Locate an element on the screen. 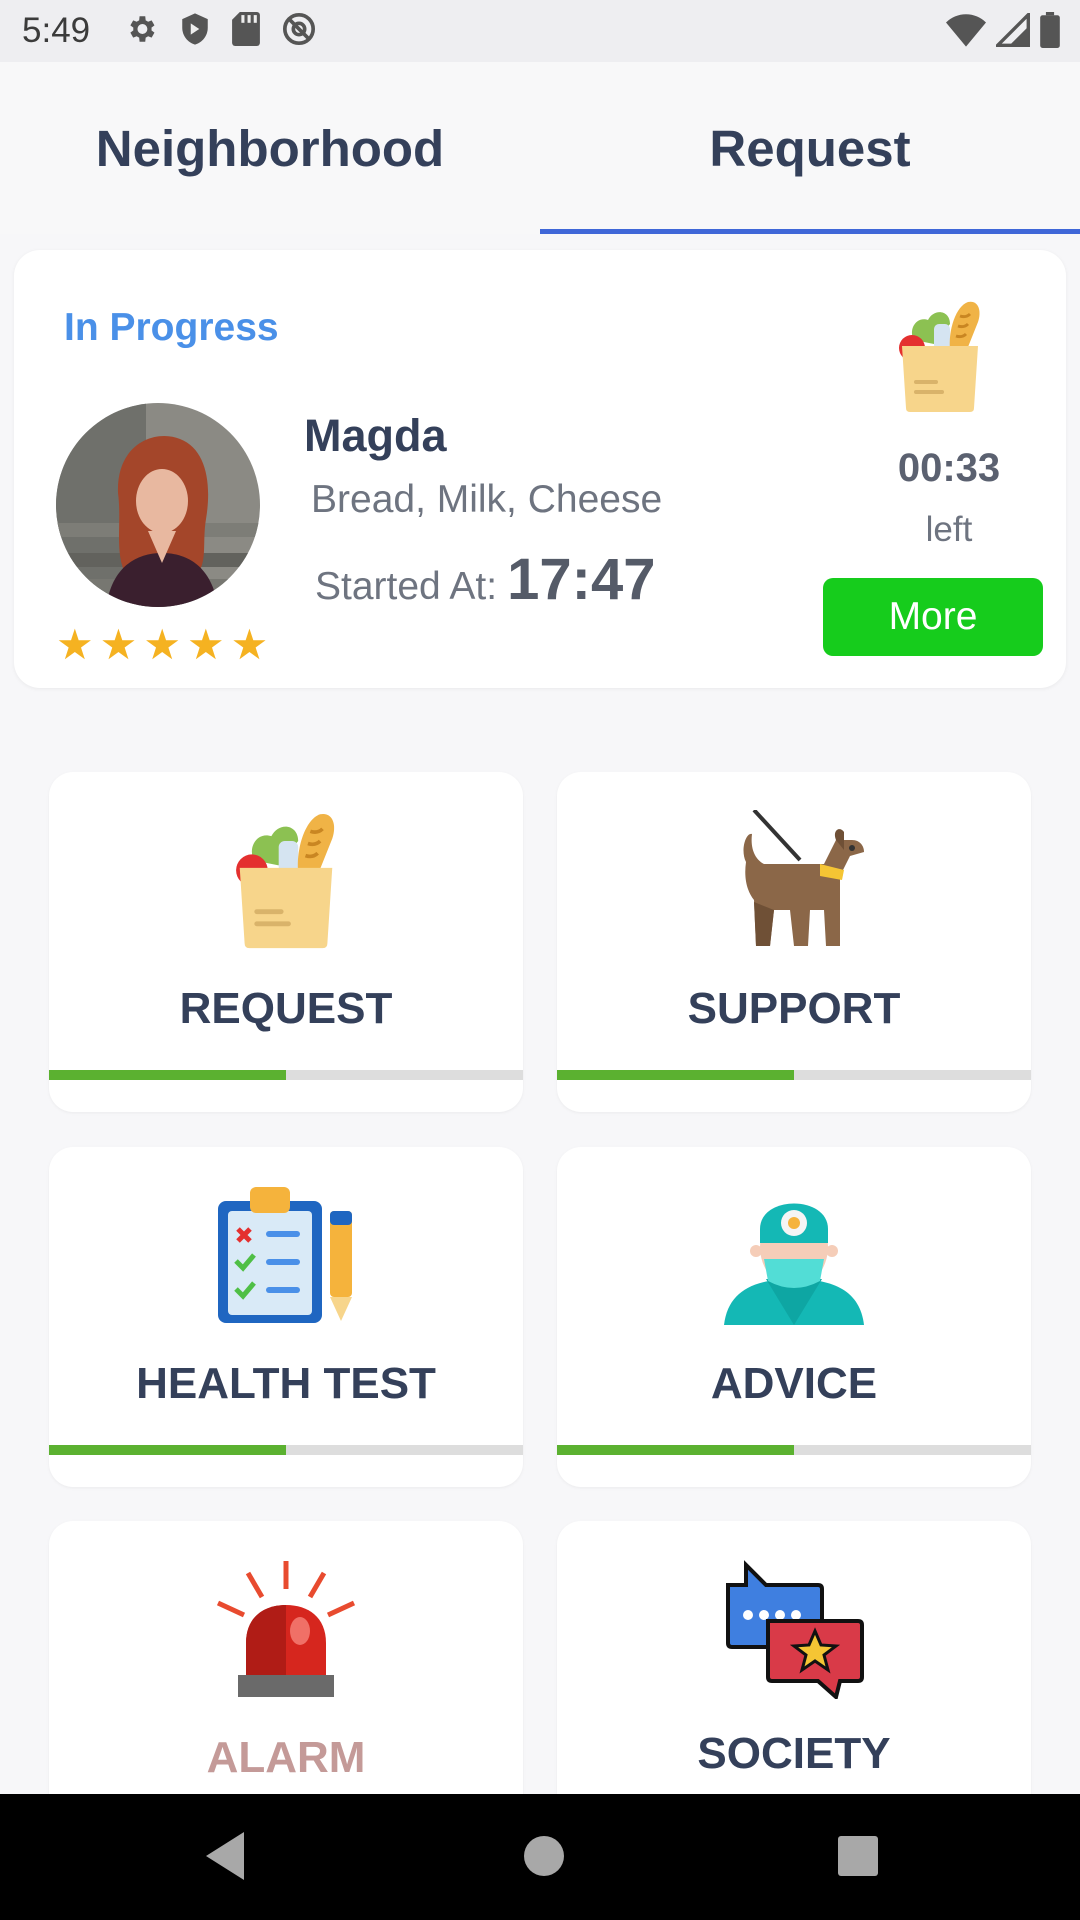 Image resolution: width=1080 pixels, height=1920 pixels. time-left-label: left is located at coordinates (949, 529).